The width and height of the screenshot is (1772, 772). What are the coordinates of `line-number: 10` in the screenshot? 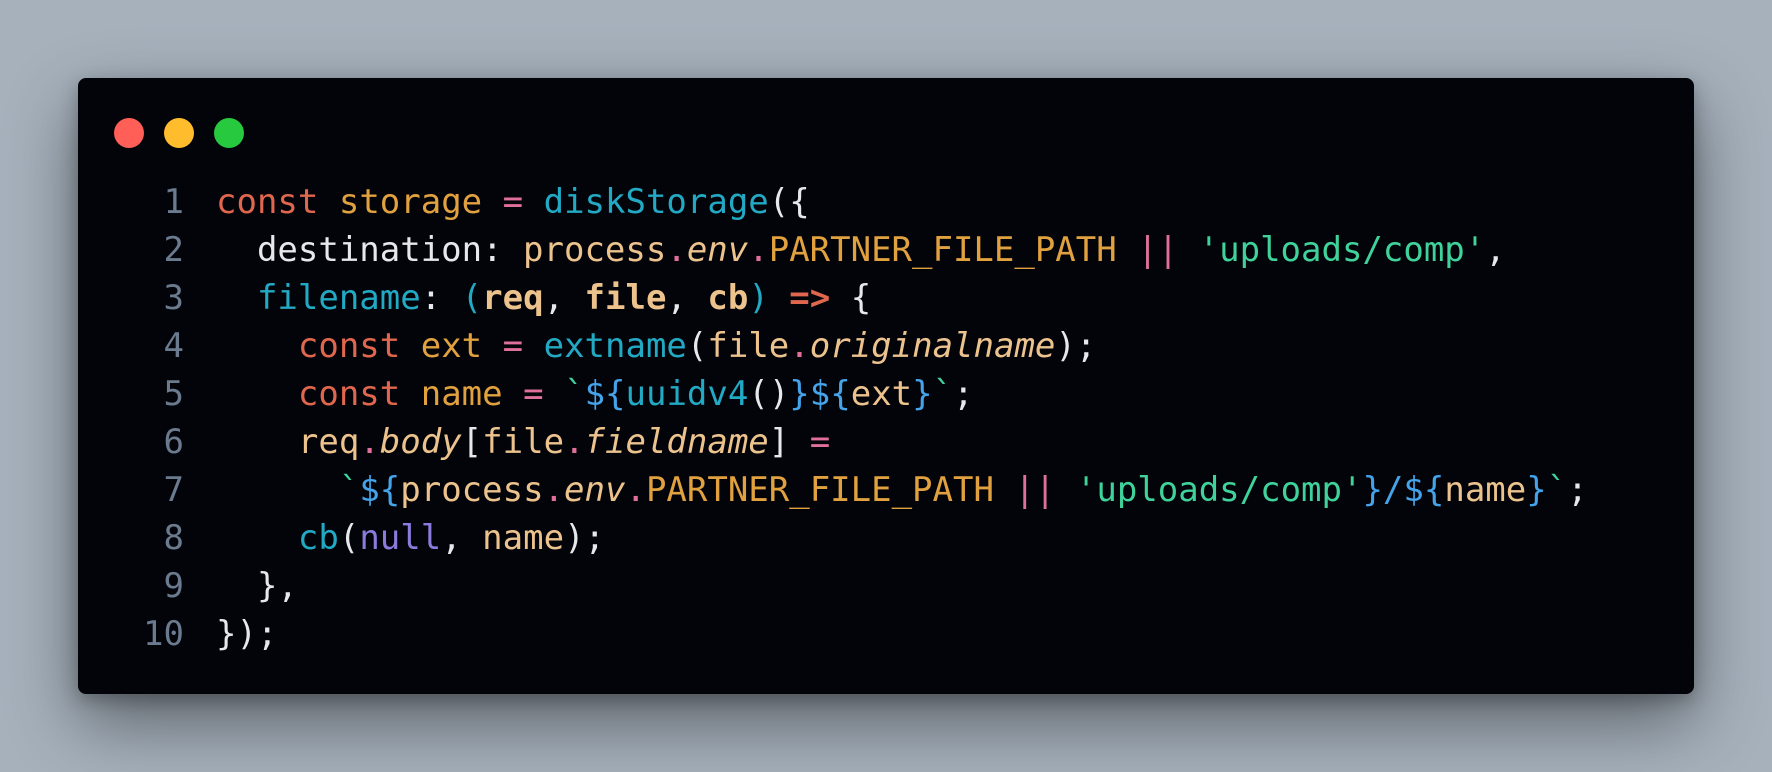 It's located at (163, 634).